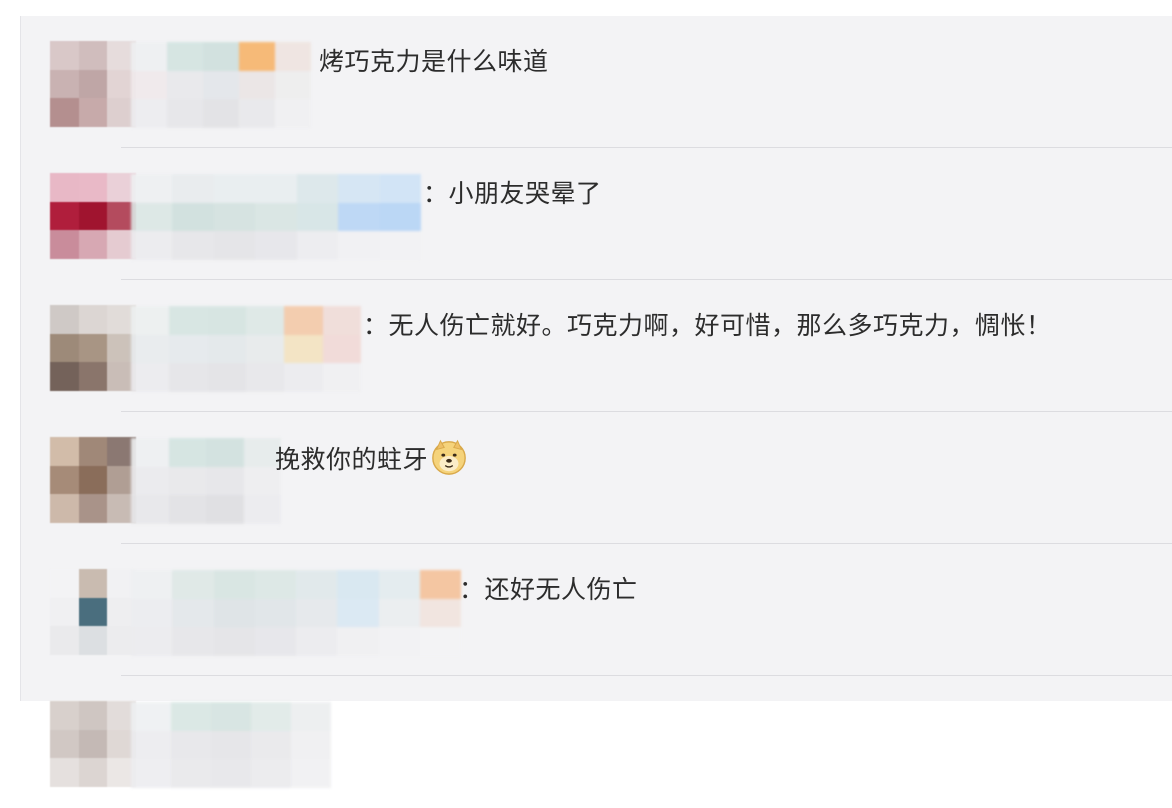  I want to click on comment-text: 烤巧克力是什么味道, so click(434, 61).